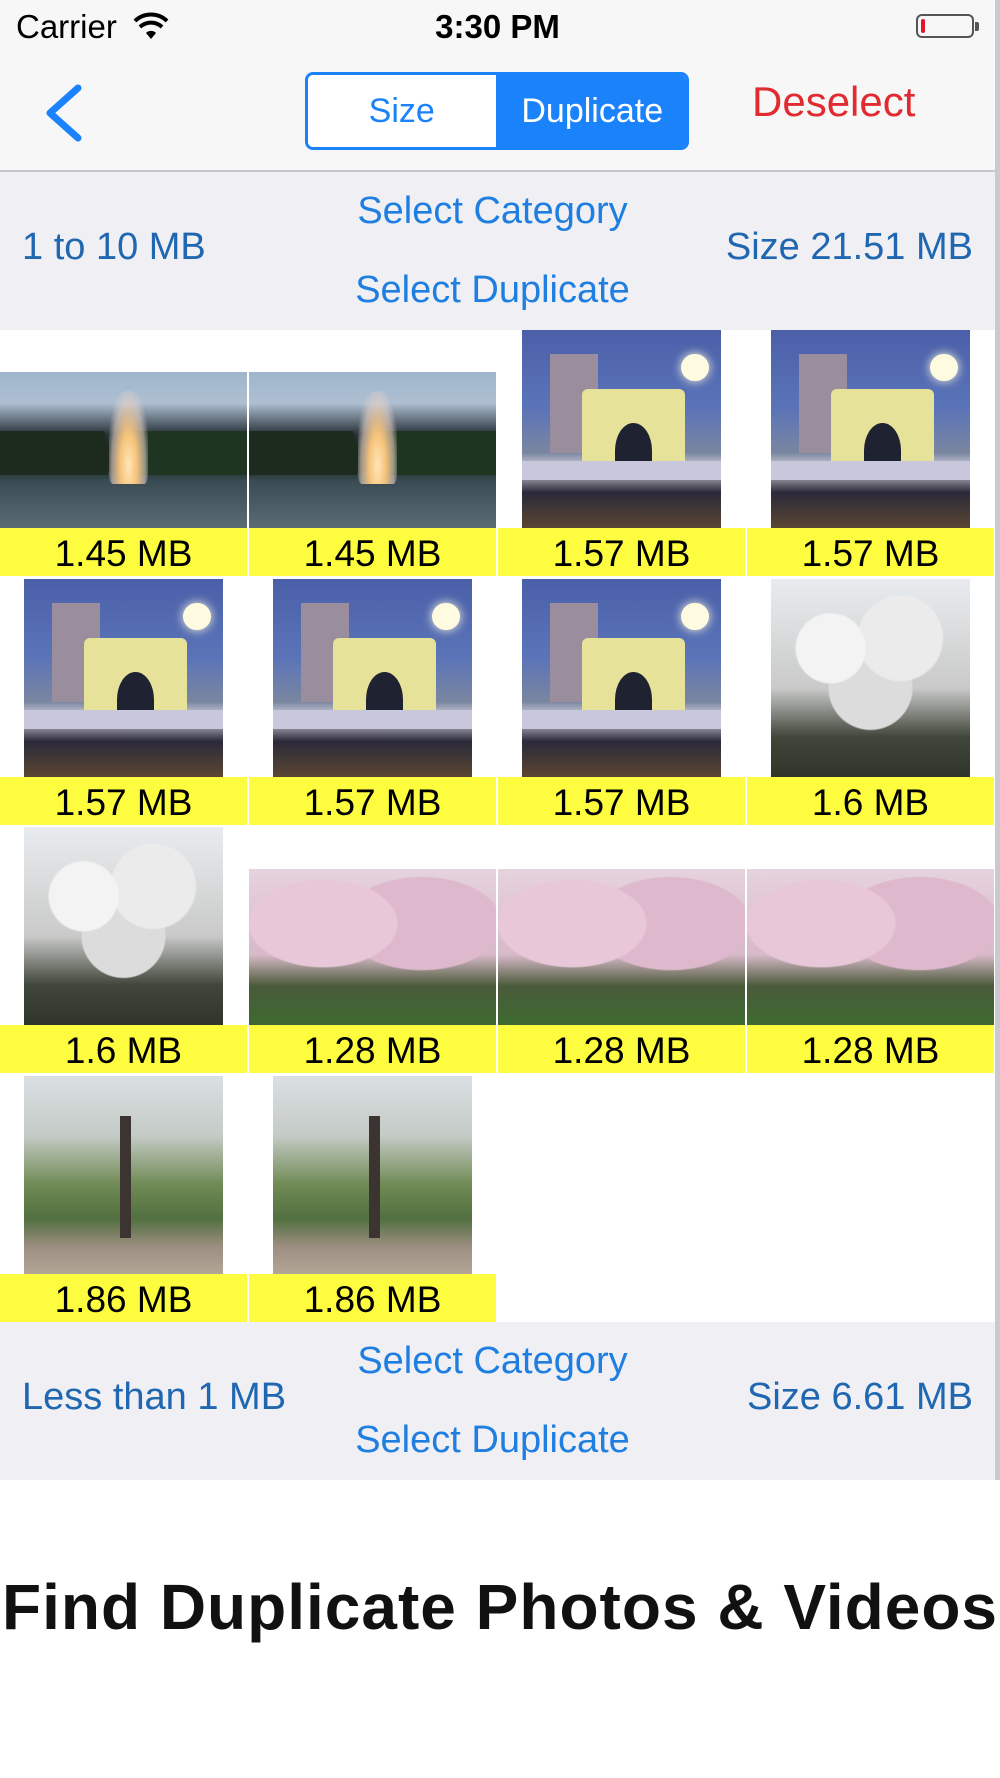  Describe the element at coordinates (65, 113) in the screenshot. I see `chevron-left-icon` at that location.